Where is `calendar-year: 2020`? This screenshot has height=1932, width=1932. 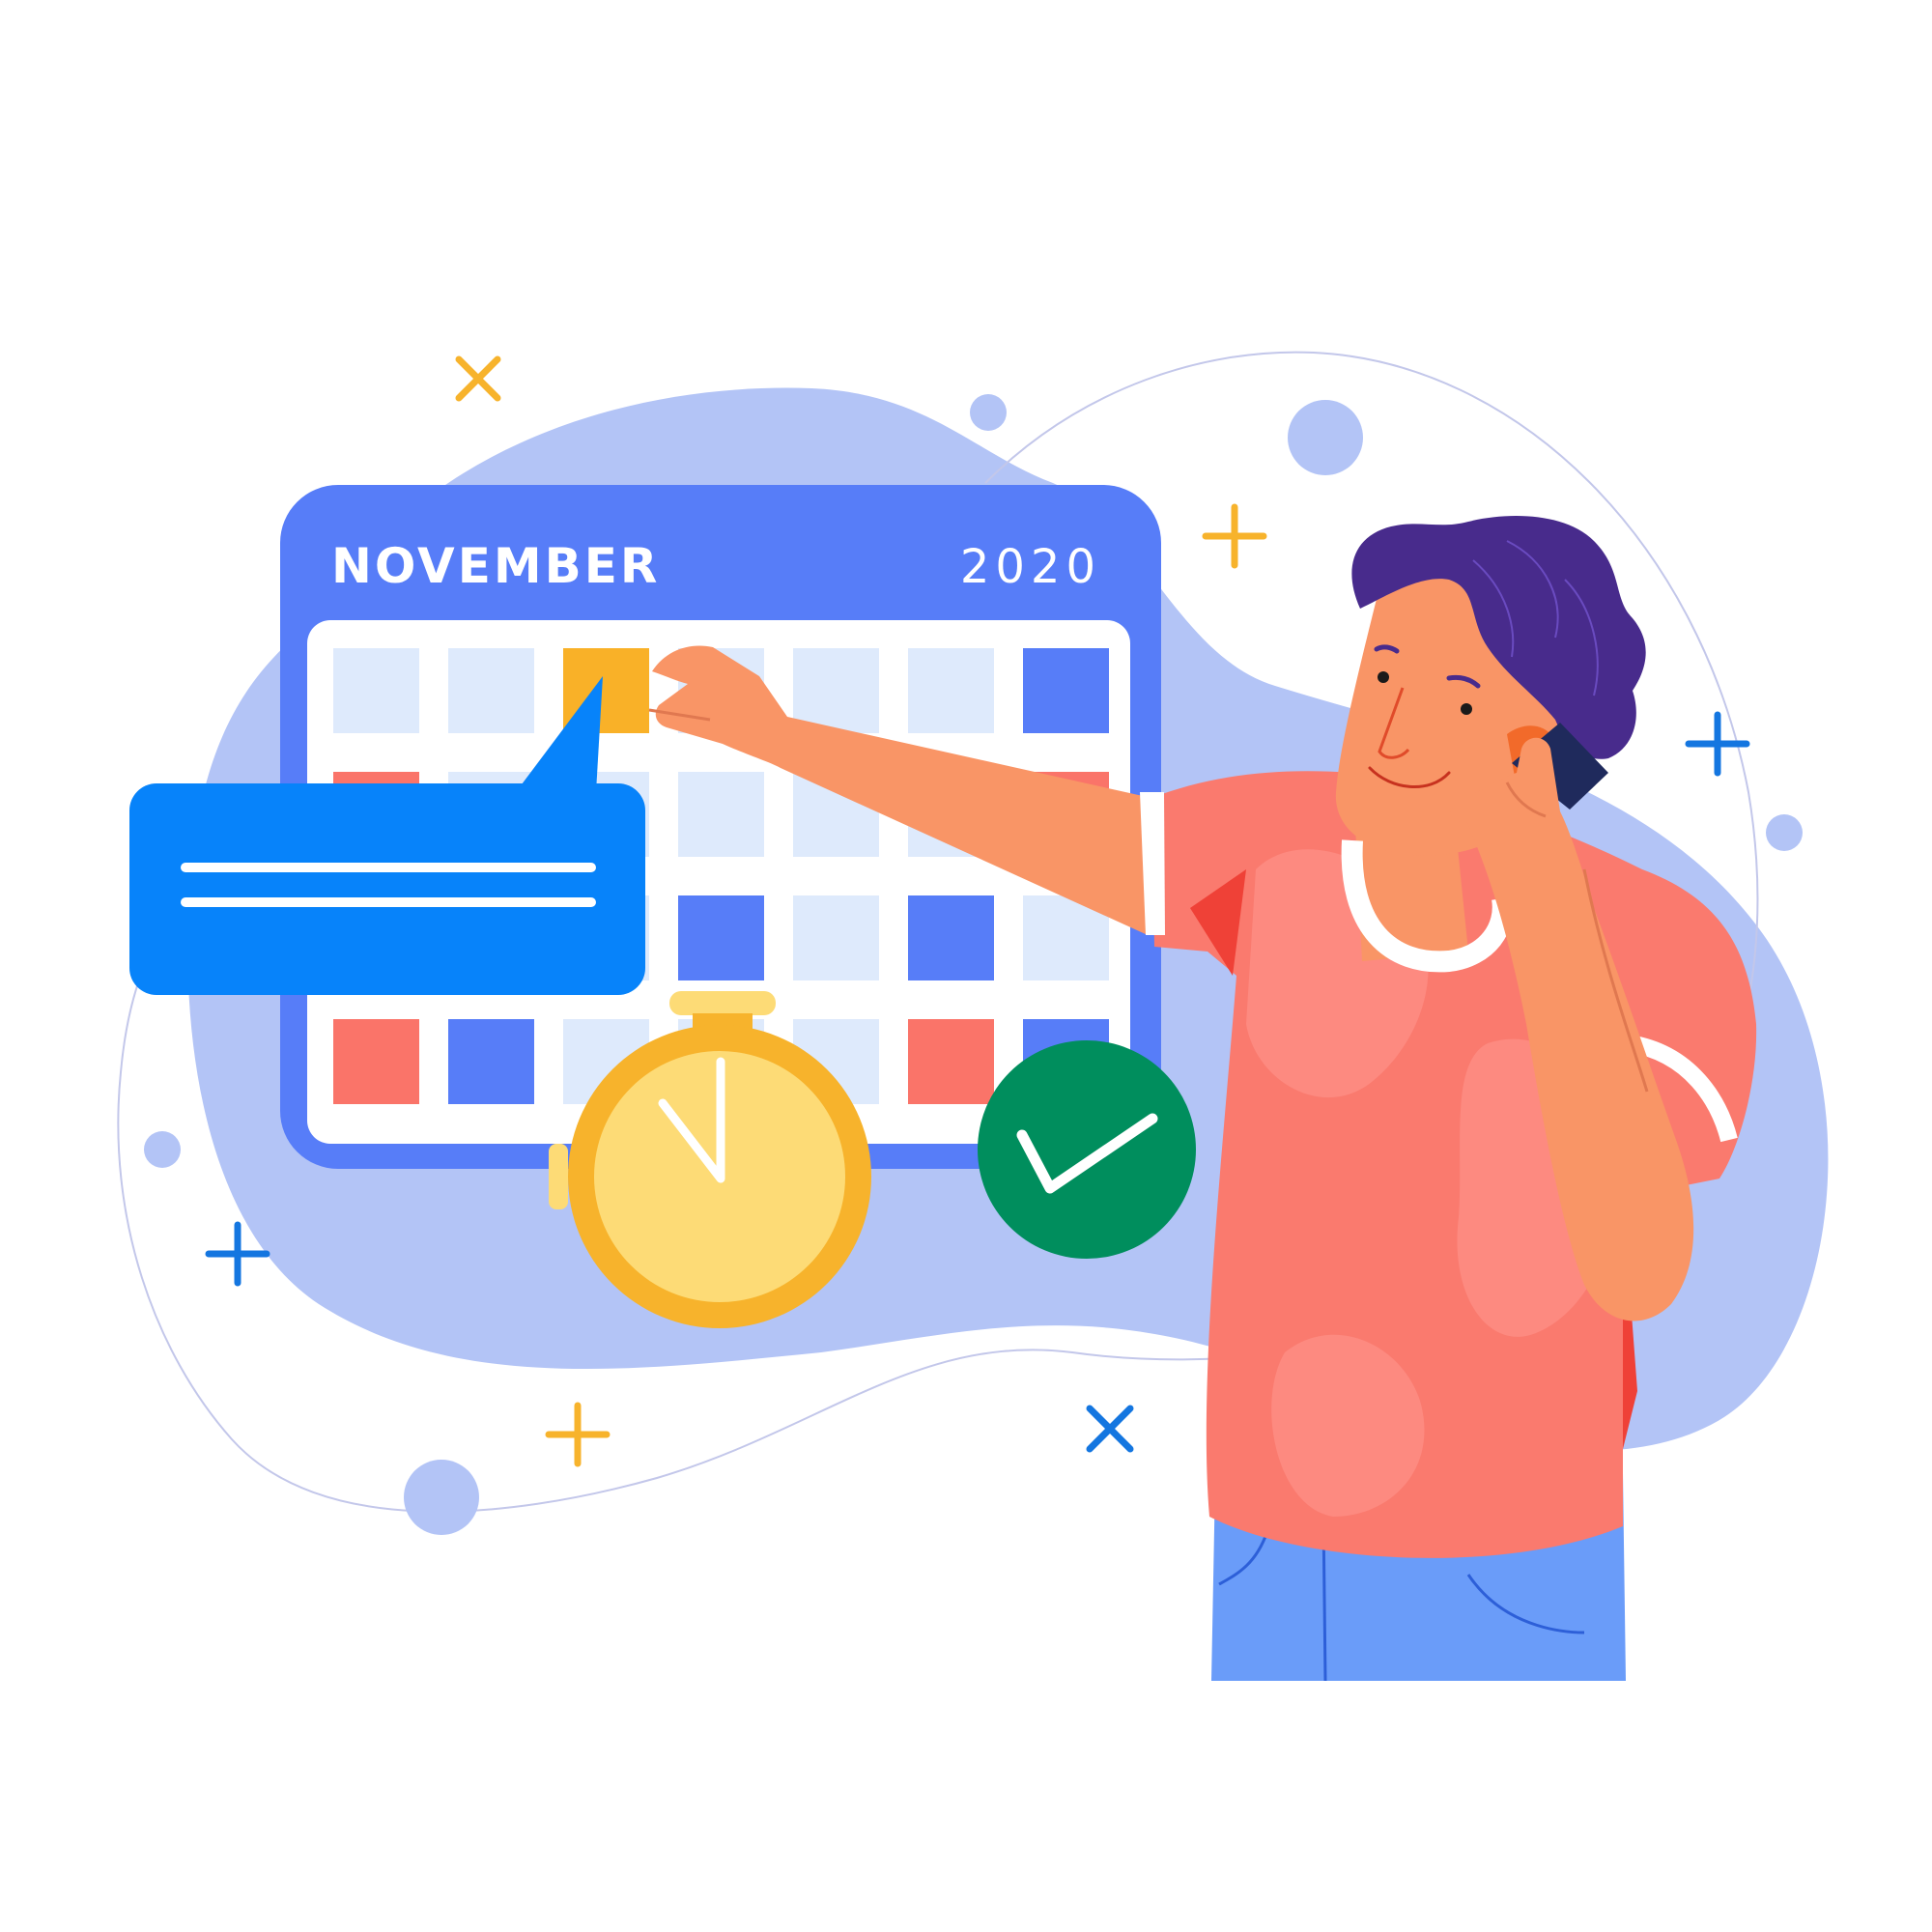 calendar-year: 2020 is located at coordinates (1030, 567).